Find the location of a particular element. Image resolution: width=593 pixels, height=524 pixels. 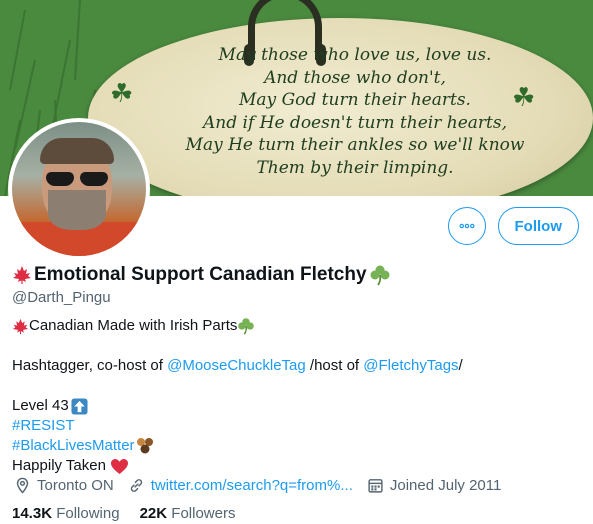

avatar-photo is located at coordinates (79, 189).